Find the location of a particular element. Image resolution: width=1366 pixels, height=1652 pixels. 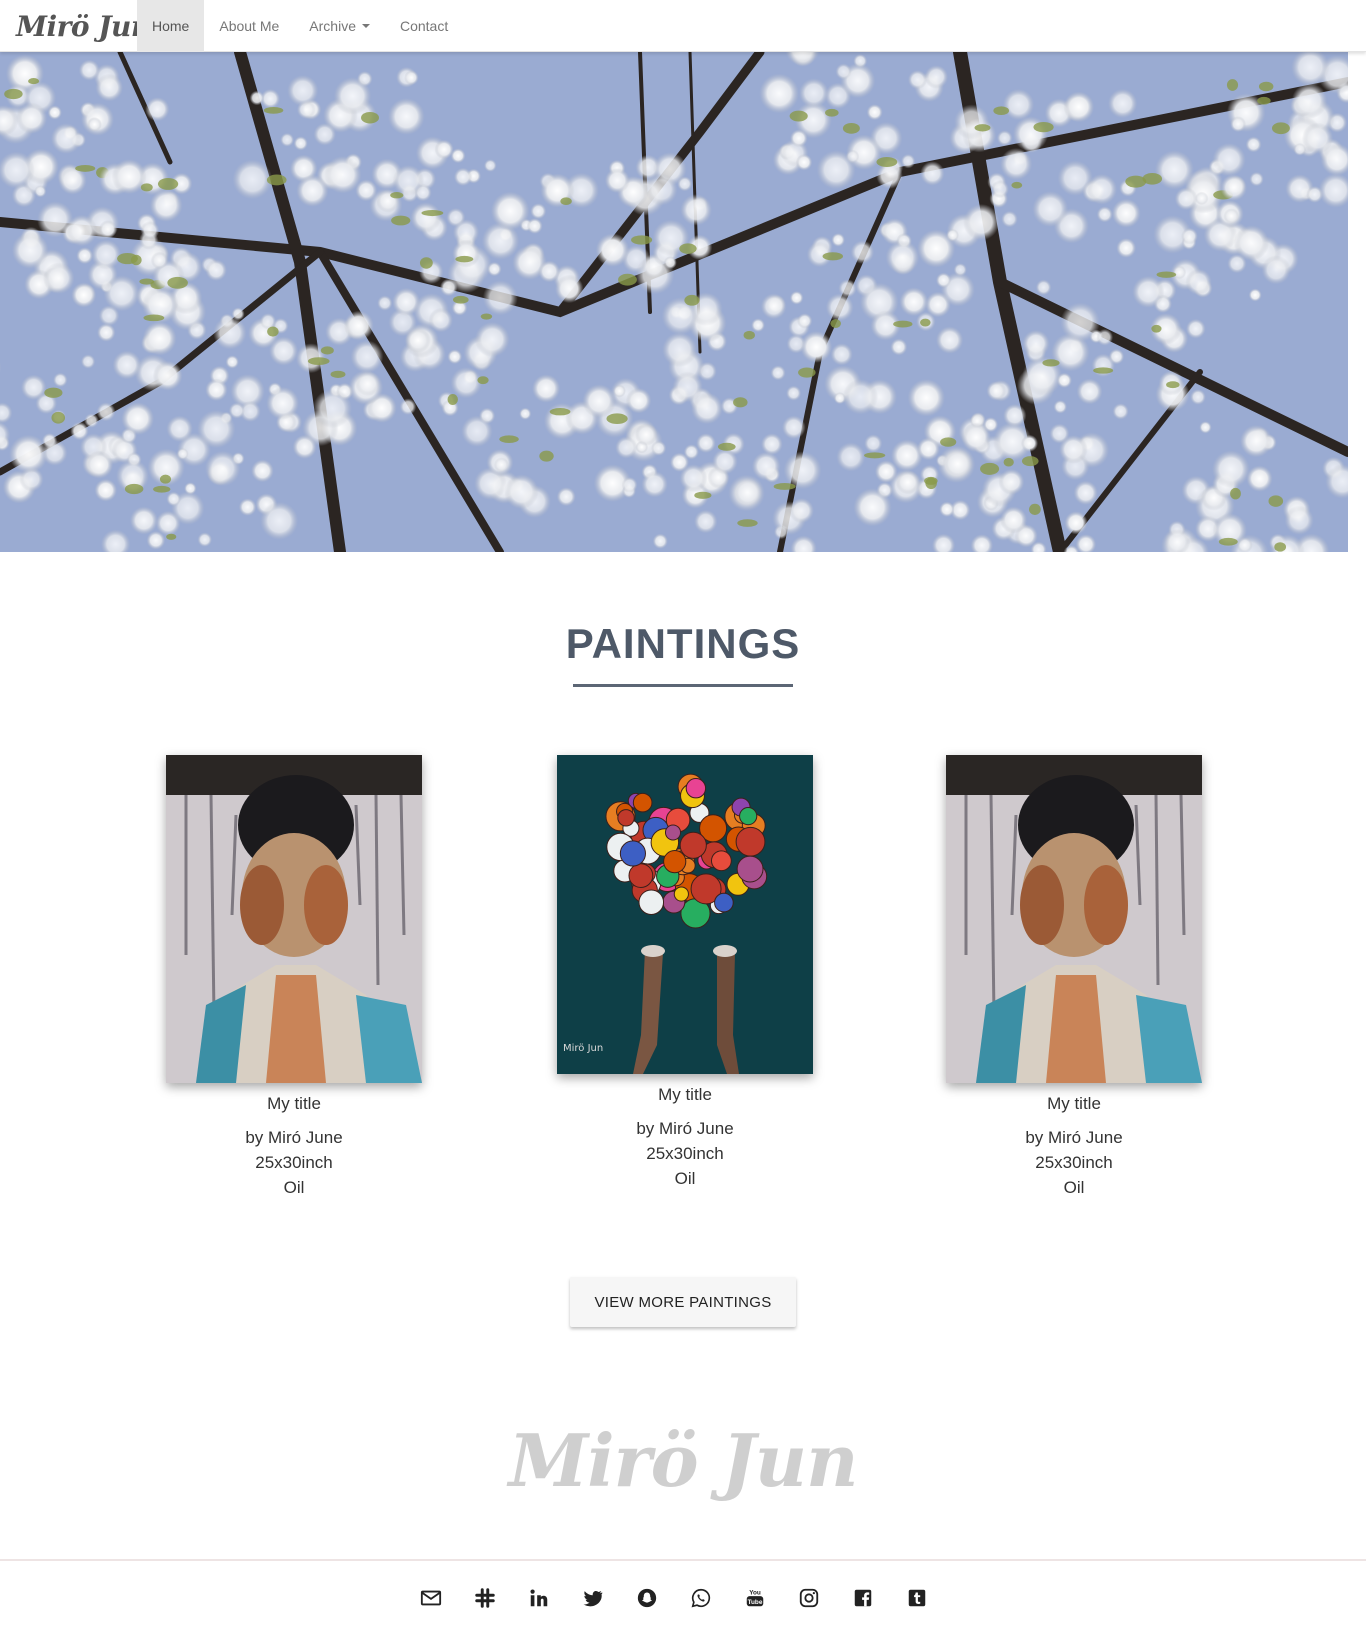

caret-down-icon is located at coordinates (365, 26).